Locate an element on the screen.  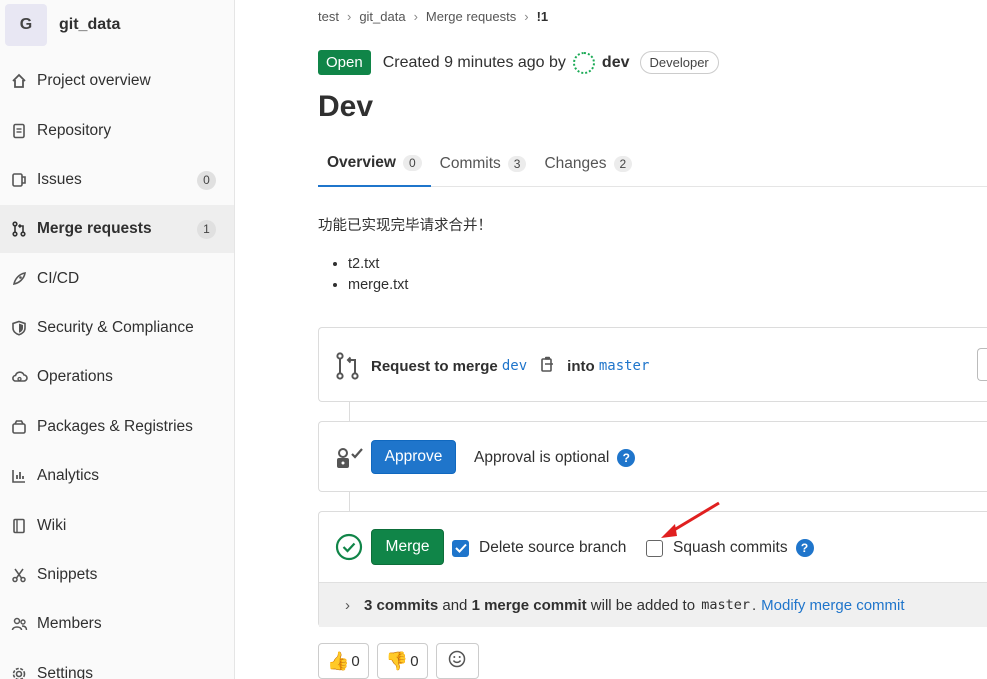
copy-icon is located at coordinates (548, 366).